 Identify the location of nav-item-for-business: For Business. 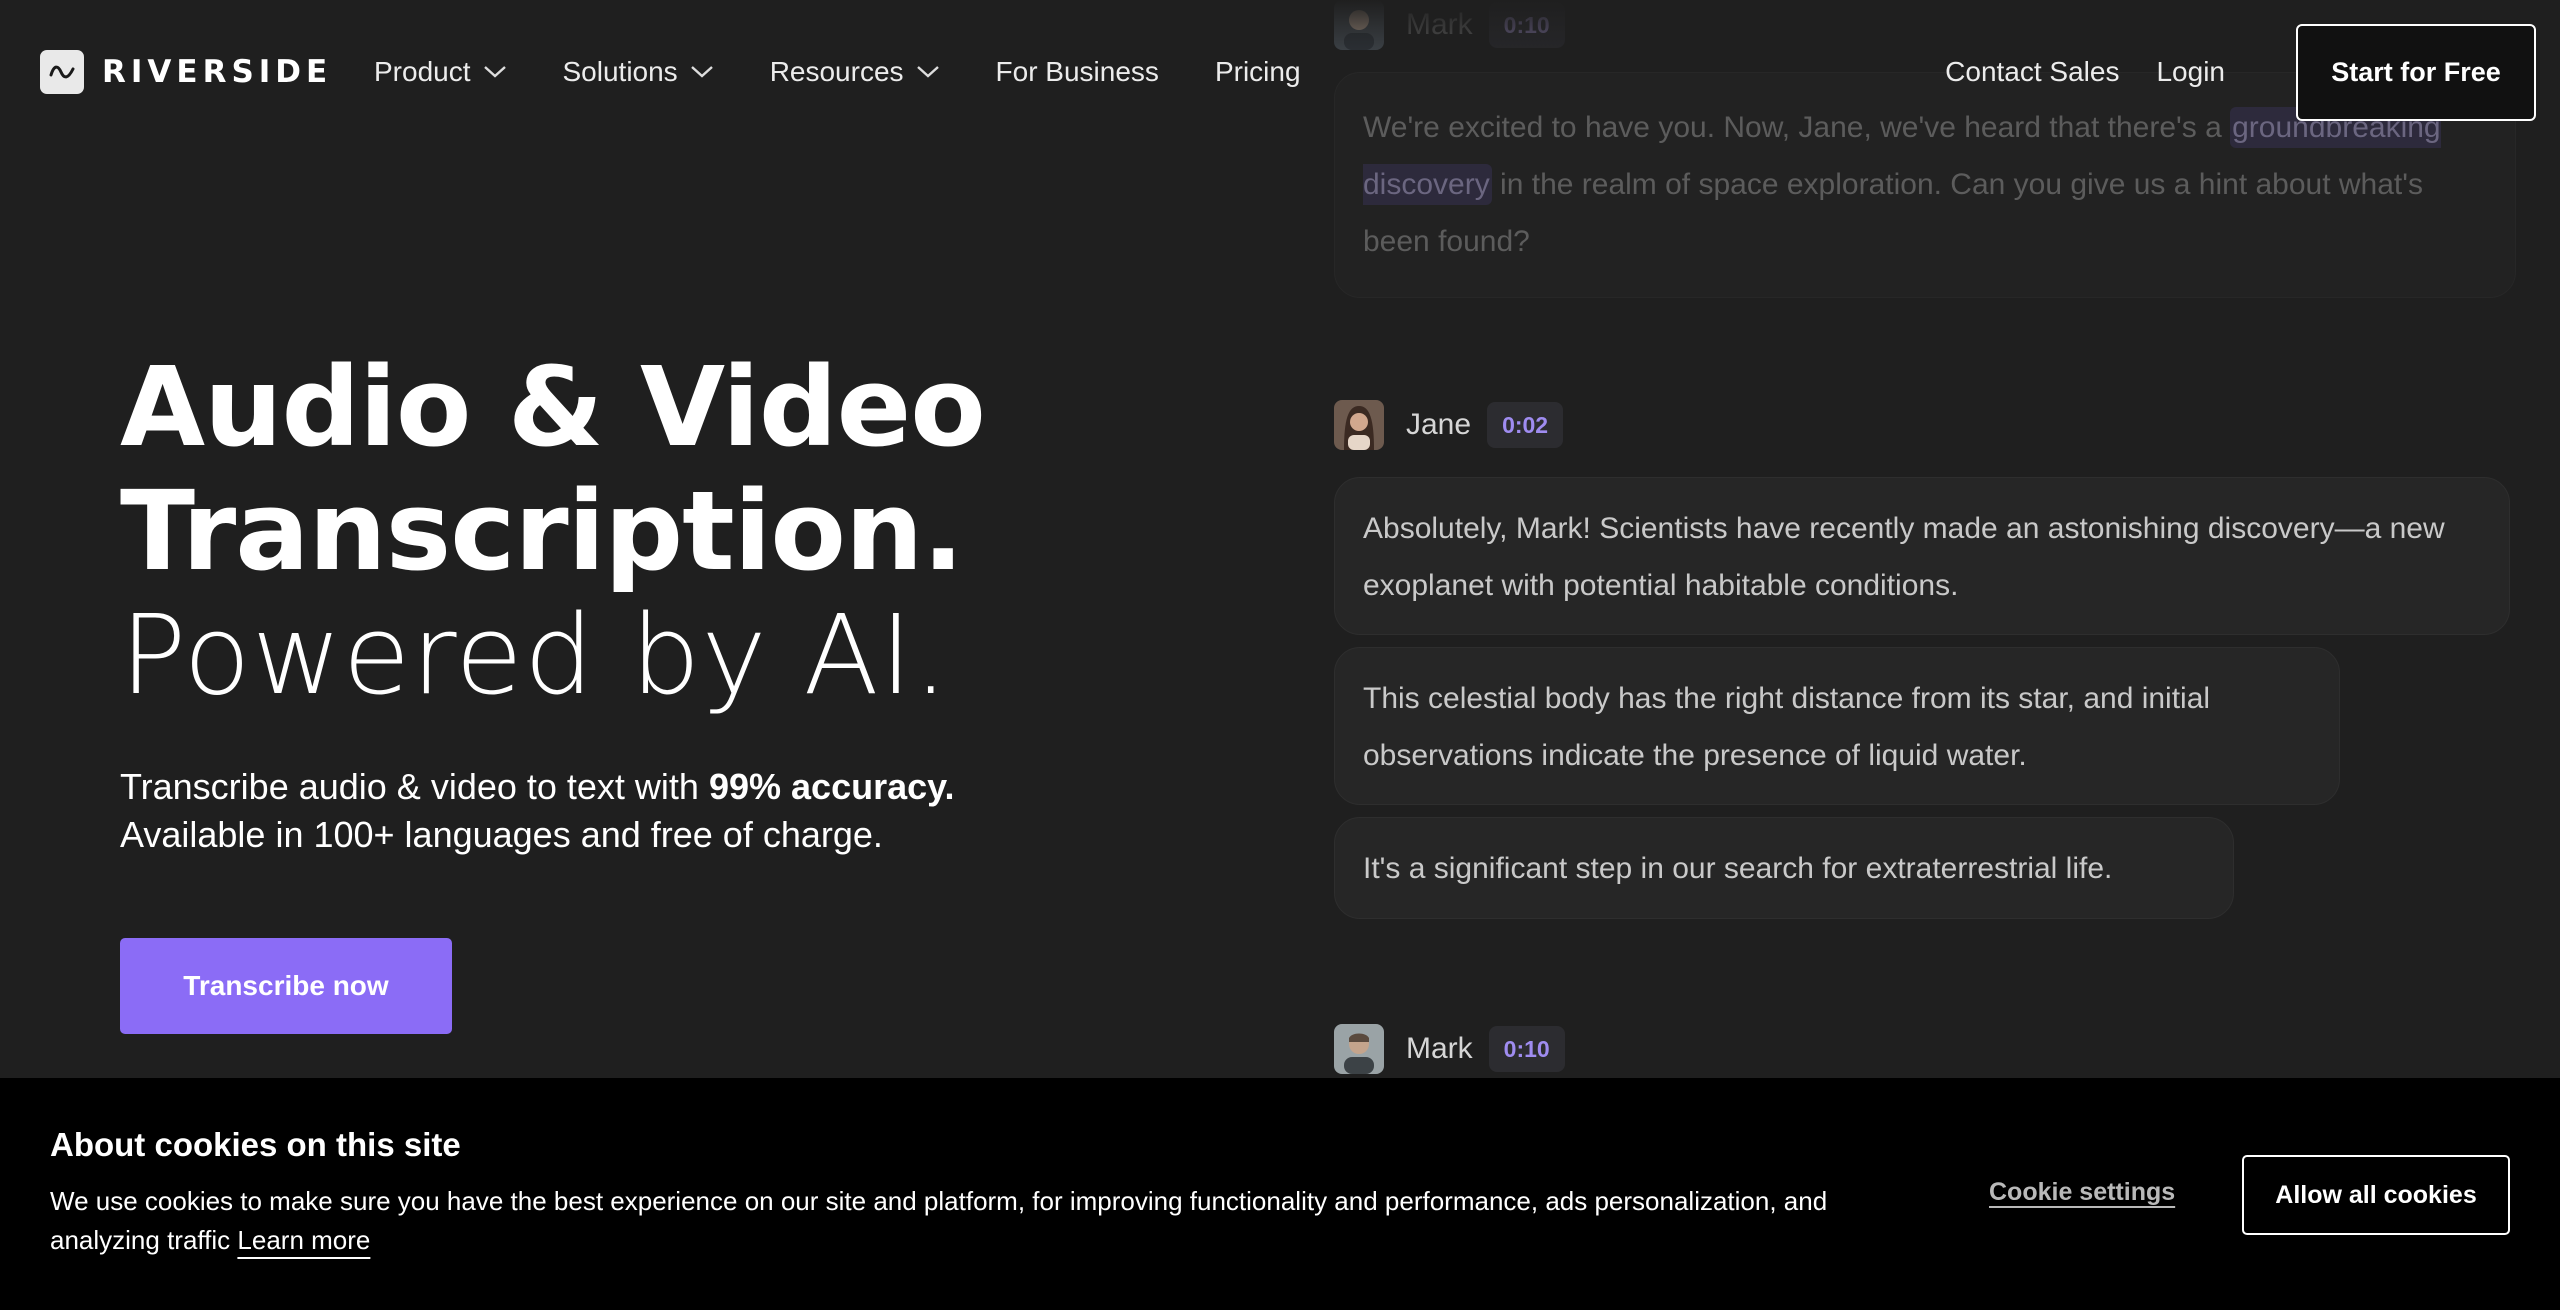
(1077, 72).